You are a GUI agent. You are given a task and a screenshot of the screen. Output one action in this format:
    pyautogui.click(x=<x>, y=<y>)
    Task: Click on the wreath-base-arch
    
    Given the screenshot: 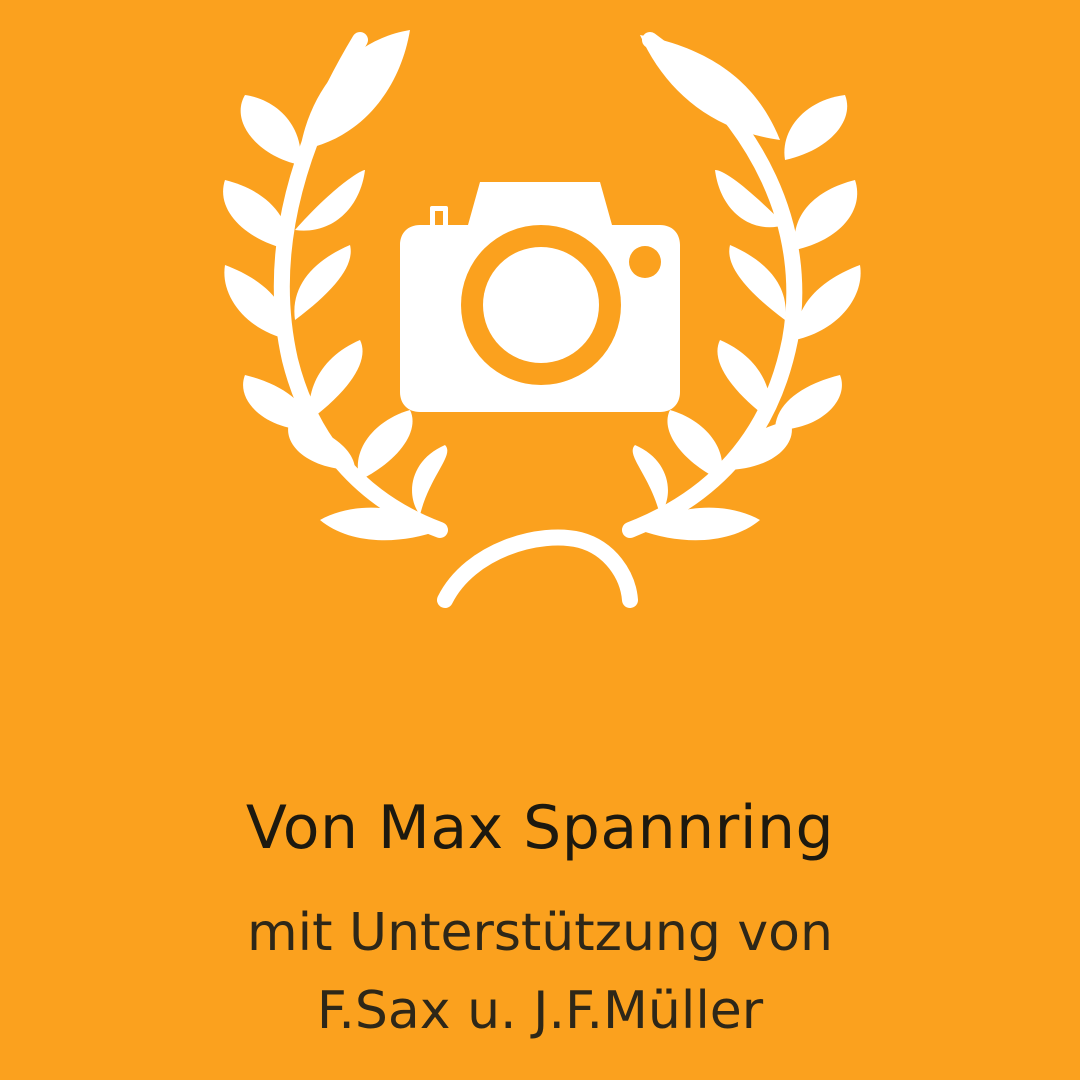 What is the action you would take?
    pyautogui.click(x=537, y=568)
    